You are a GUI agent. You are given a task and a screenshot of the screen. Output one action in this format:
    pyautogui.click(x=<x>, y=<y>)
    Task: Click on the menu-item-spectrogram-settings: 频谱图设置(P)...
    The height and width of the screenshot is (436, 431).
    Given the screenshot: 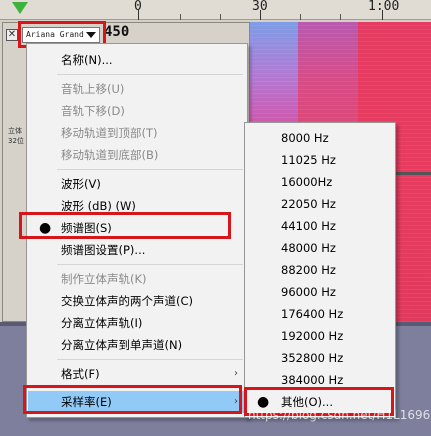 What is the action you would take?
    pyautogui.click(x=137, y=250)
    